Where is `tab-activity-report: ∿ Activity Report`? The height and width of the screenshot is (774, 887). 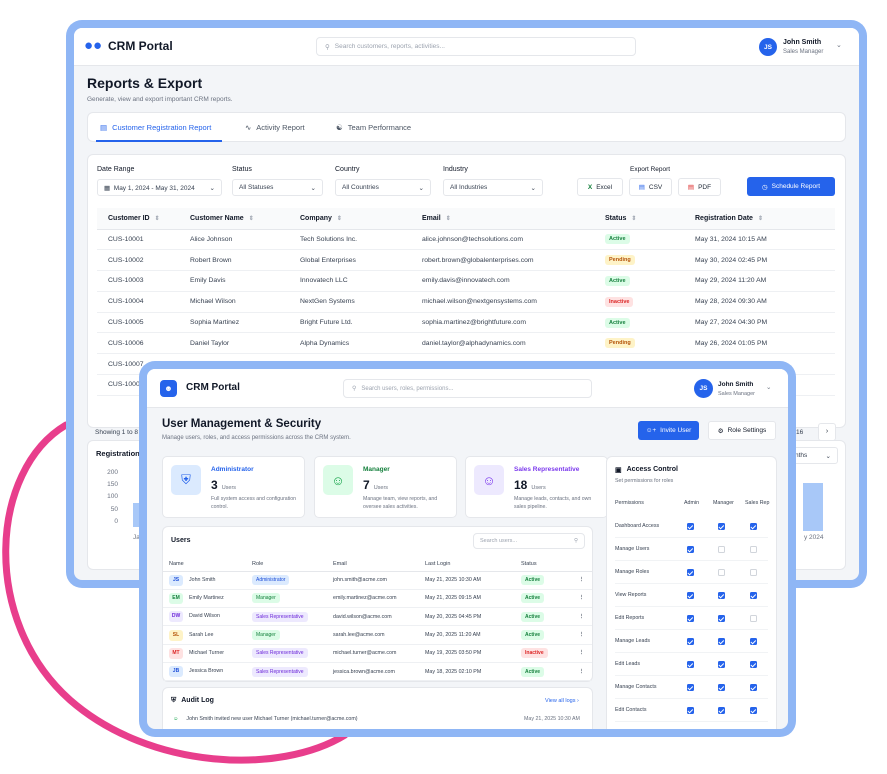
tab-activity-report: ∿ Activity Report is located at coordinates (275, 127).